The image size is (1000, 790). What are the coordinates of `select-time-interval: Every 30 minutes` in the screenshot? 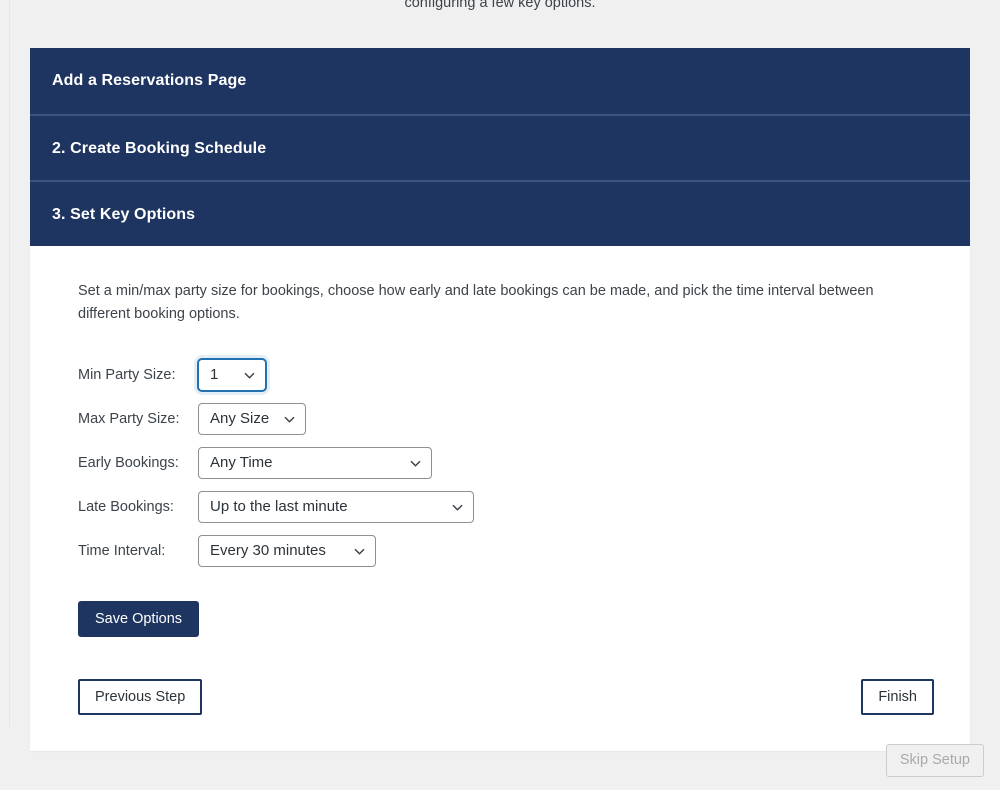 It's located at (287, 550).